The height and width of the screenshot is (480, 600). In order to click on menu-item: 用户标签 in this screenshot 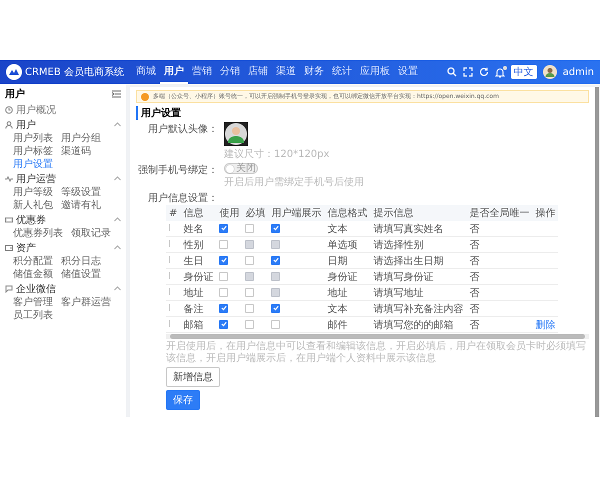, I will do `click(33, 150)`.